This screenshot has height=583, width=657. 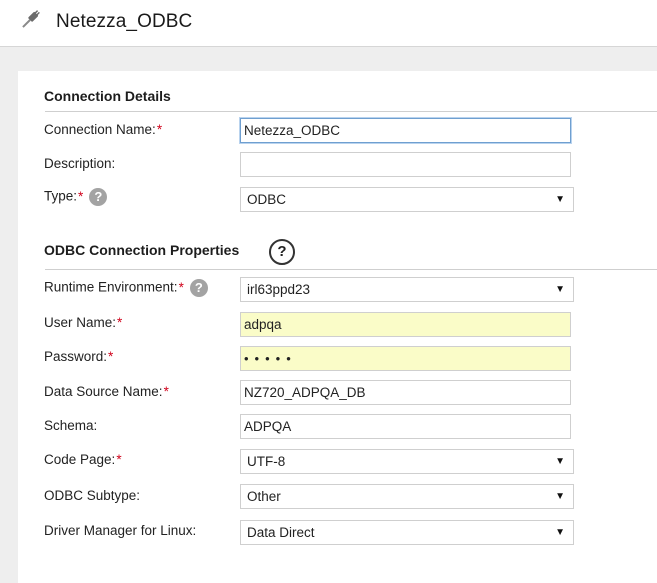 What do you see at coordinates (80, 163) in the screenshot?
I see `description-label: Description:` at bounding box center [80, 163].